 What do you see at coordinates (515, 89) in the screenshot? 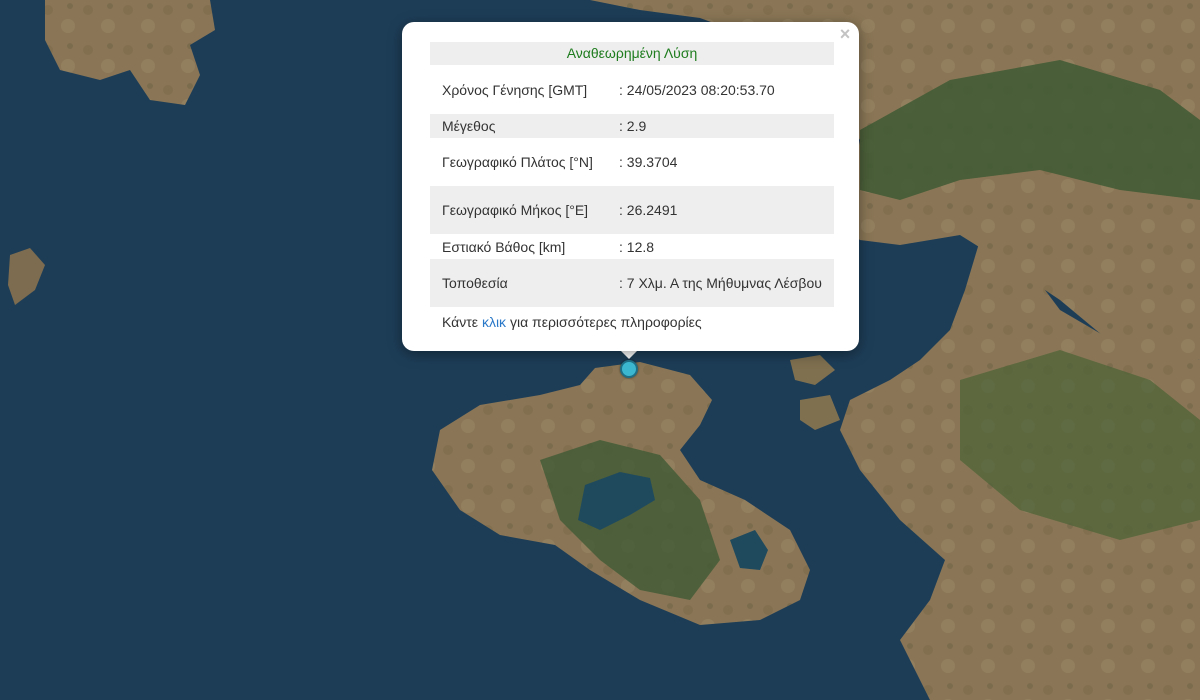
I see `origin-time-label: Χρόνος Γένησης [GMT]` at bounding box center [515, 89].